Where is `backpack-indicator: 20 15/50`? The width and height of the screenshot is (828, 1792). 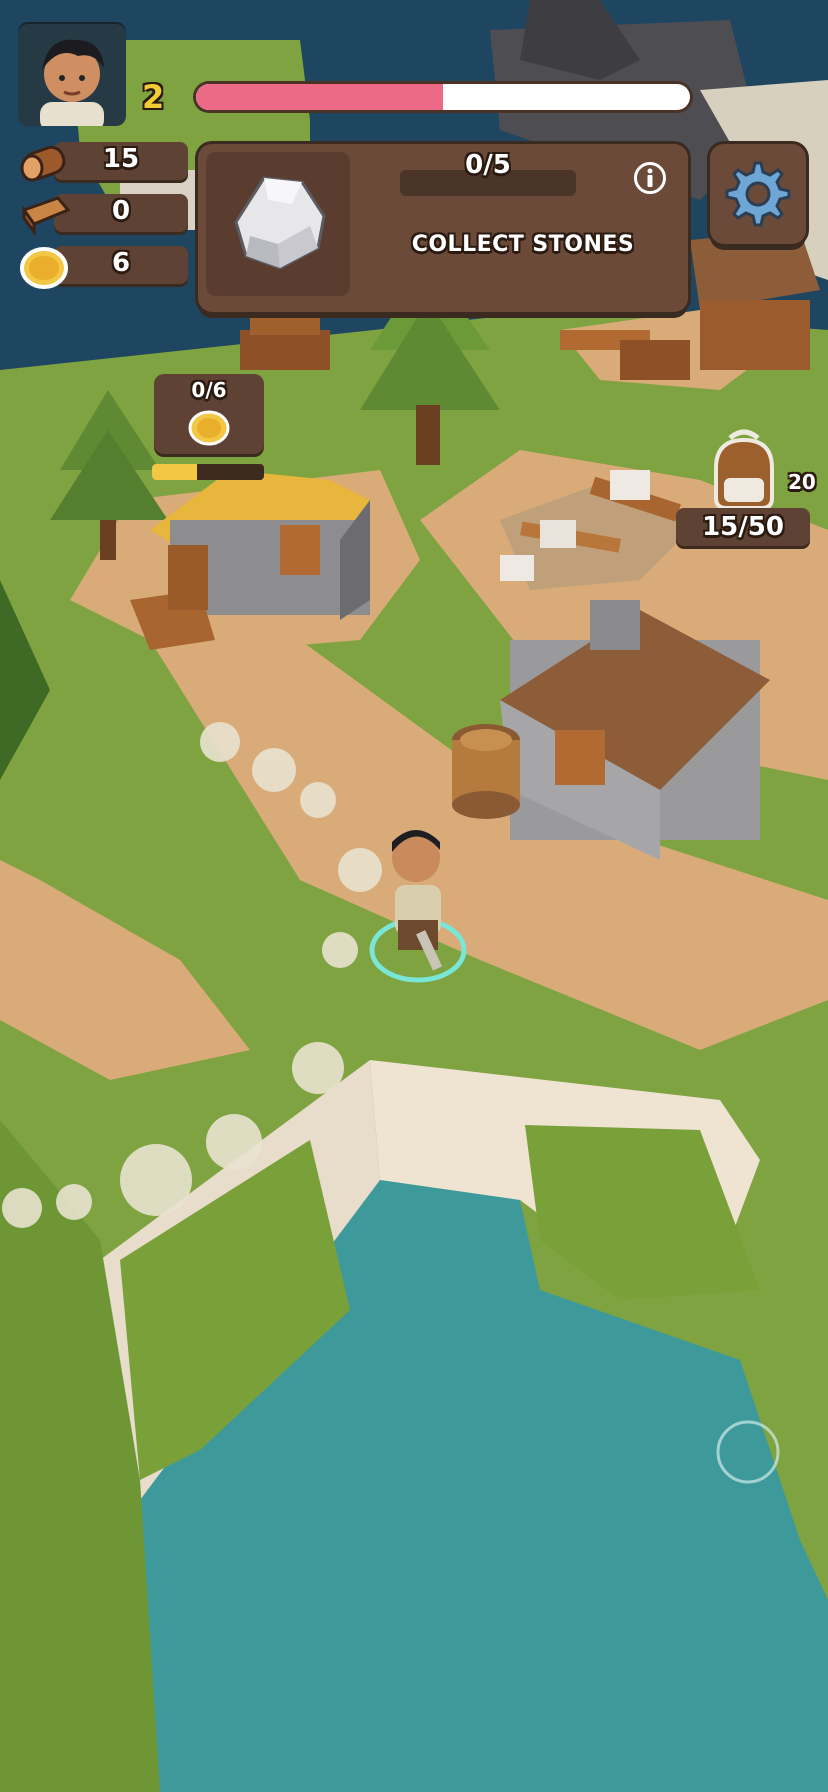
backpack-indicator: 20 15/50 is located at coordinates (752, 488).